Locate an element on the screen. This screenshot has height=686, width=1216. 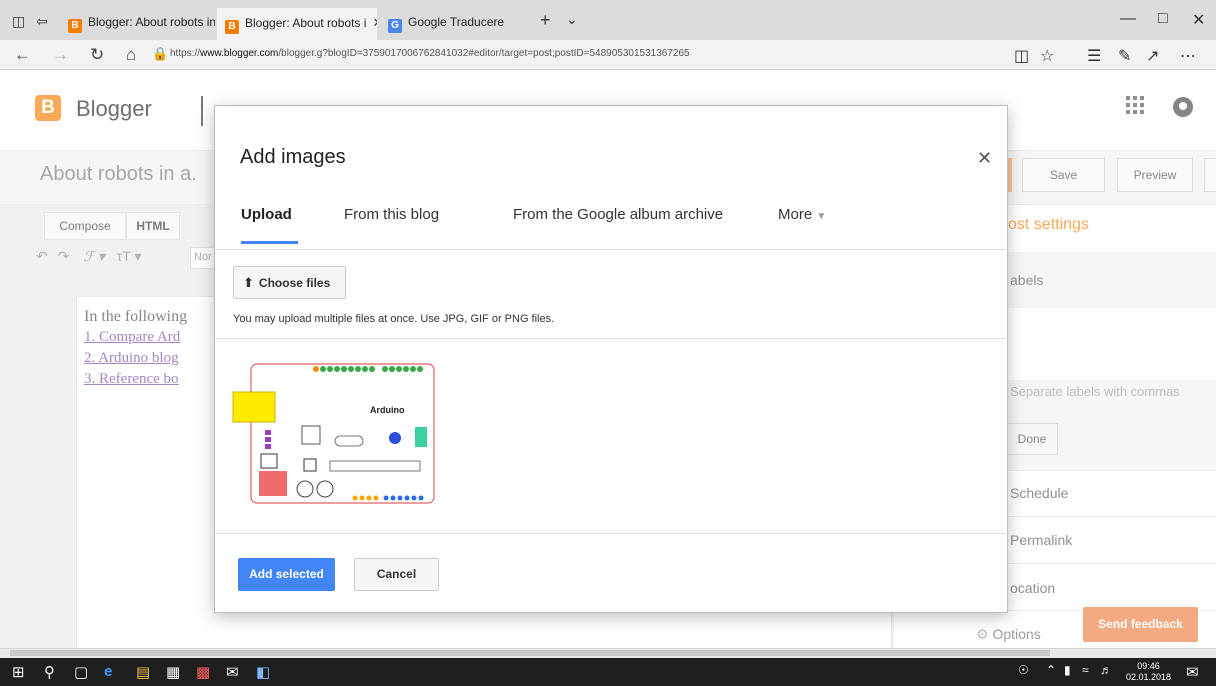
home-icon: ⌂ is located at coordinates (131, 55).